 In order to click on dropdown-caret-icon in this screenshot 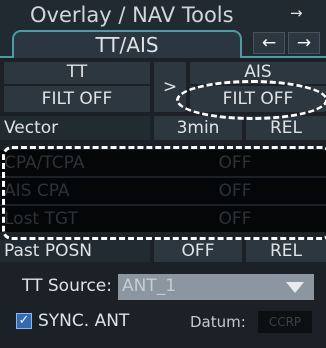, I will do `click(295, 287)`.